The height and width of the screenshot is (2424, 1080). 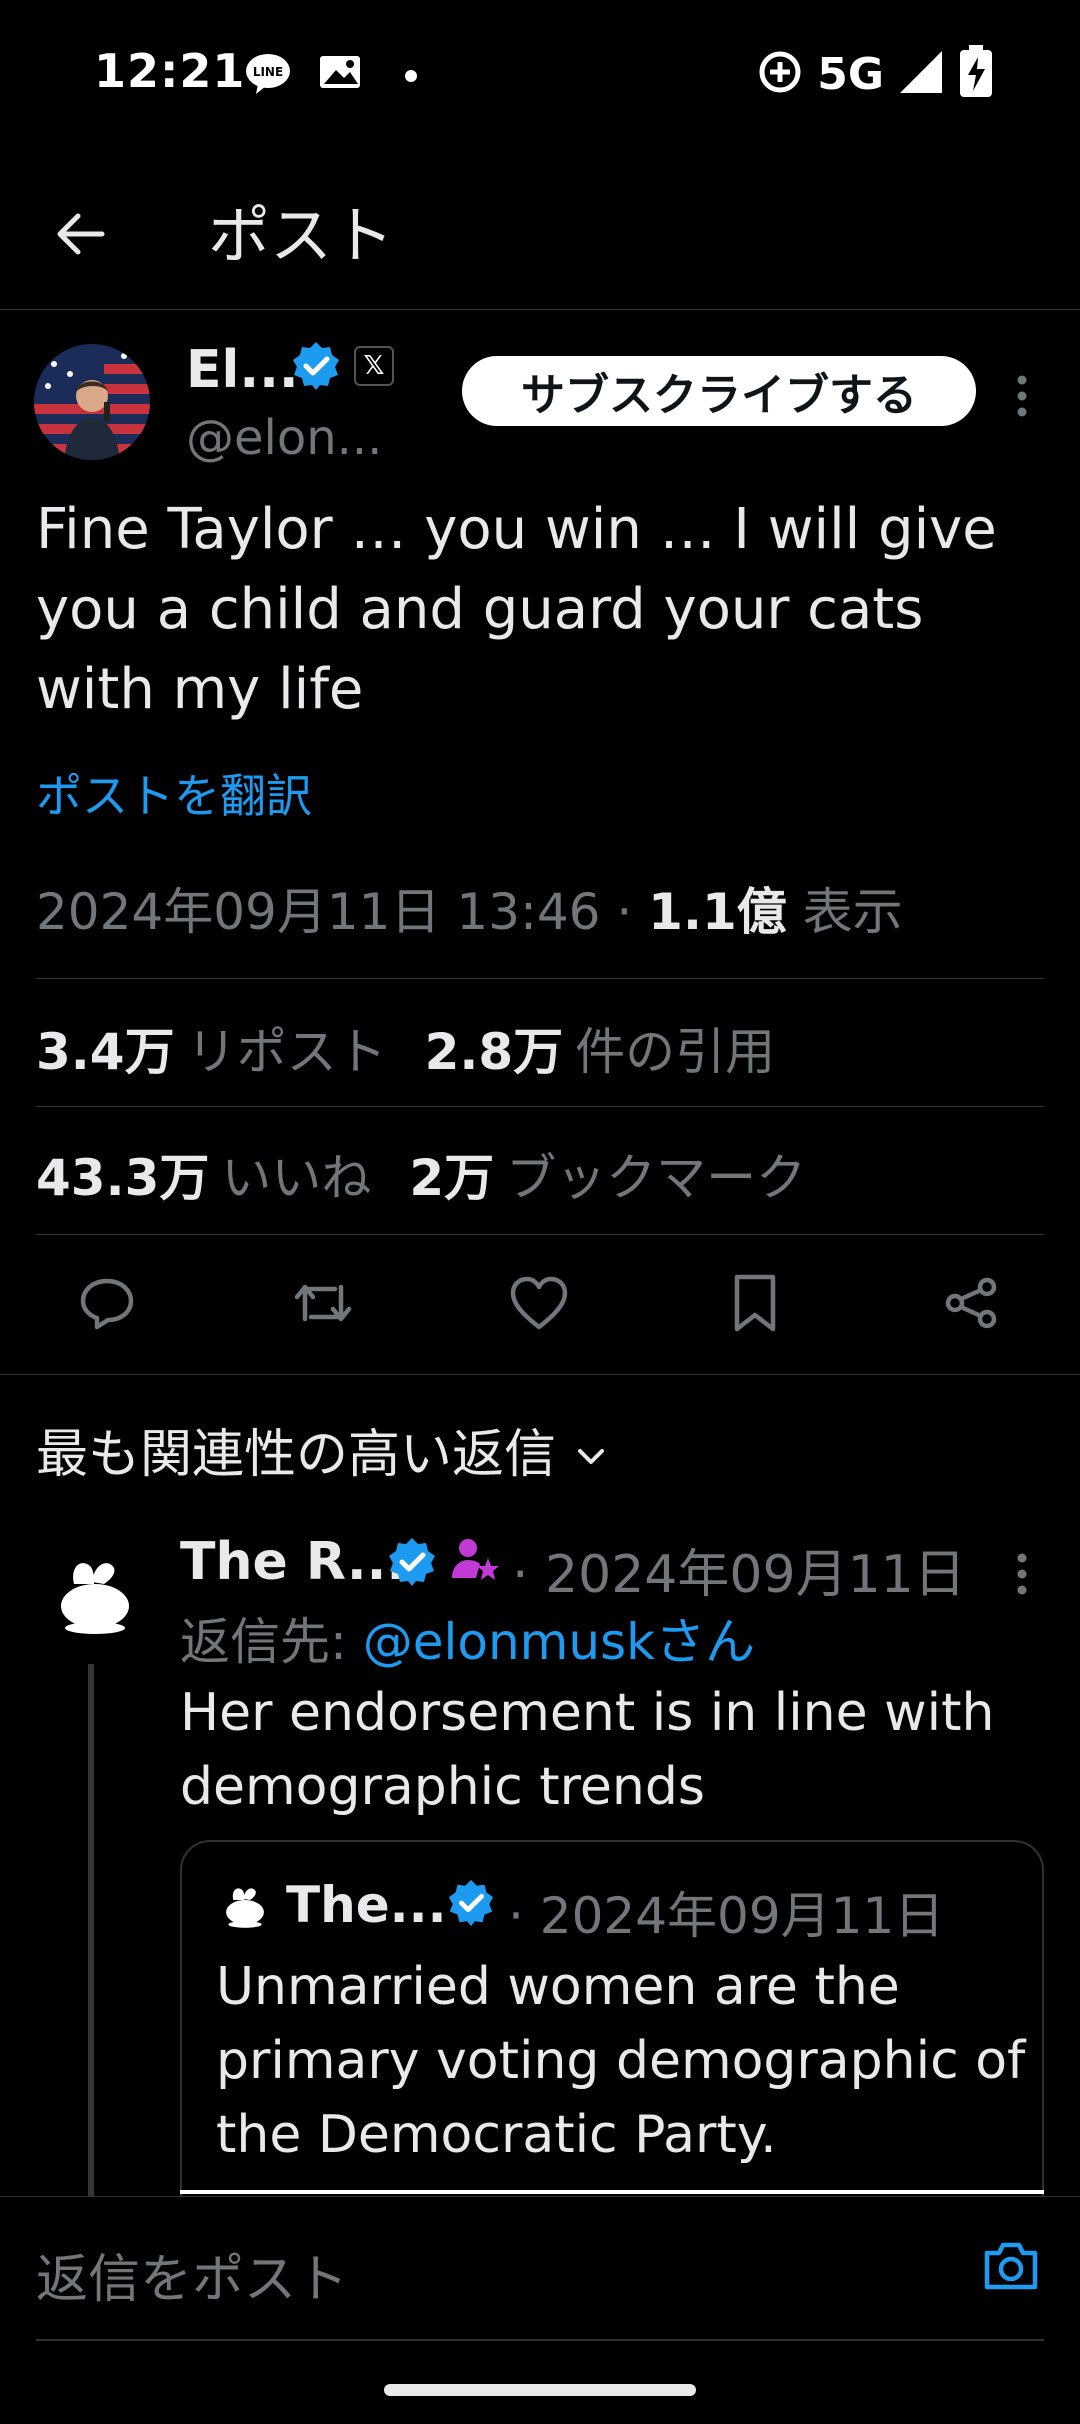 I want to click on composer-underline, so click(x=540, y=2340).